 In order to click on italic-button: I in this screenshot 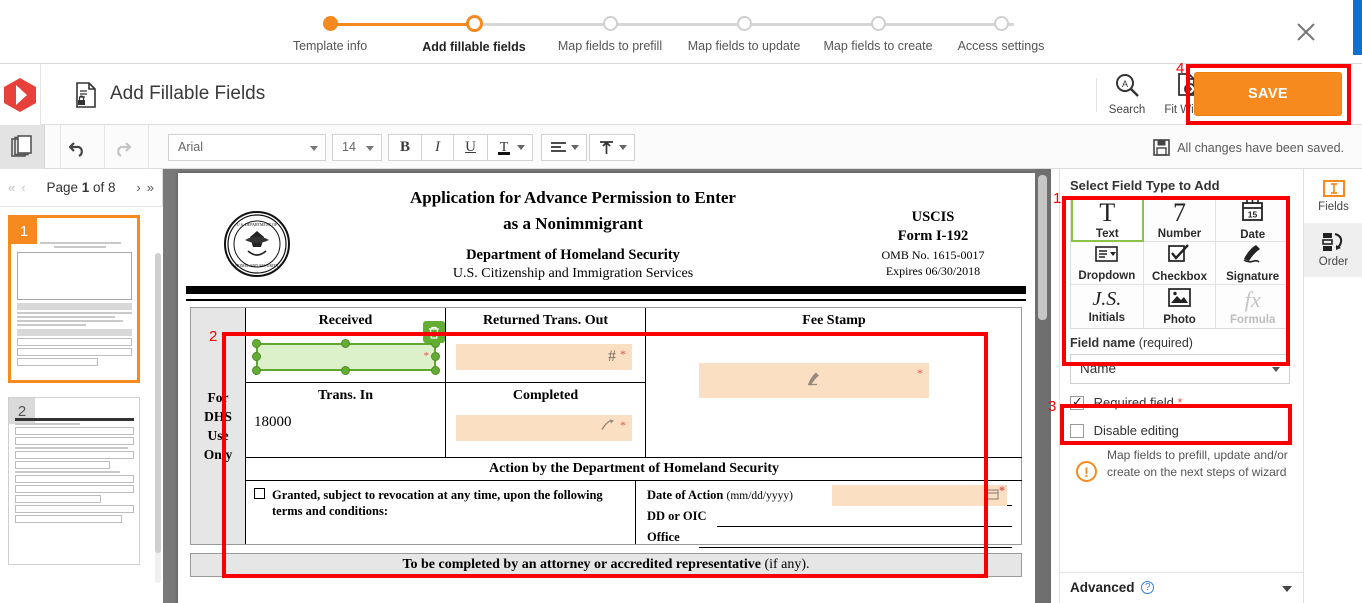, I will do `click(438, 147)`.